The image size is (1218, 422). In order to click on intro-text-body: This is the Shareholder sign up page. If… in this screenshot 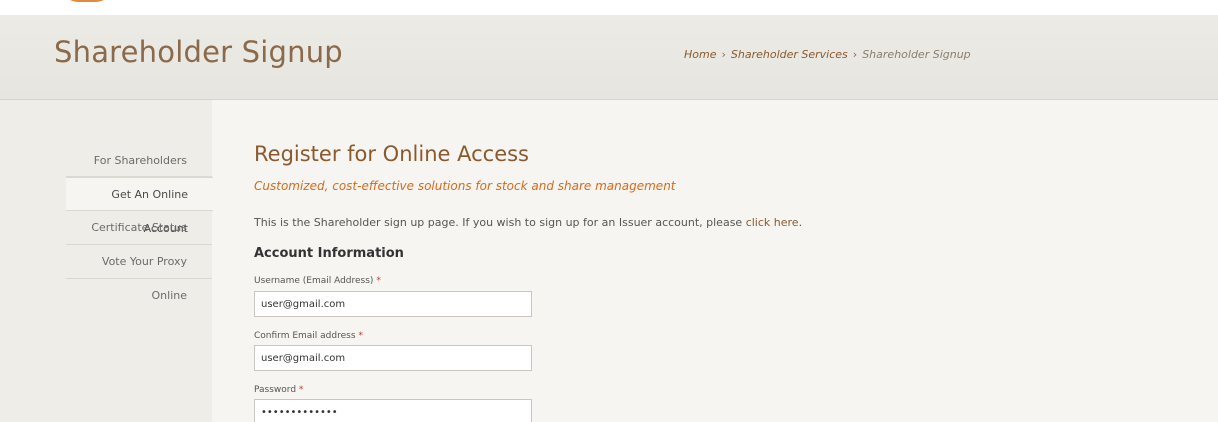, I will do `click(500, 222)`.